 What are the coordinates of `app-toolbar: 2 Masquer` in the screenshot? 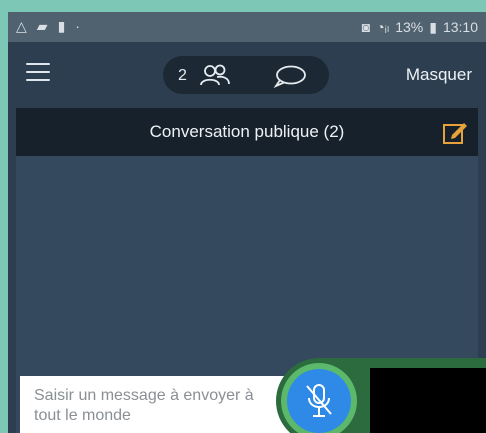 It's located at (247, 75).